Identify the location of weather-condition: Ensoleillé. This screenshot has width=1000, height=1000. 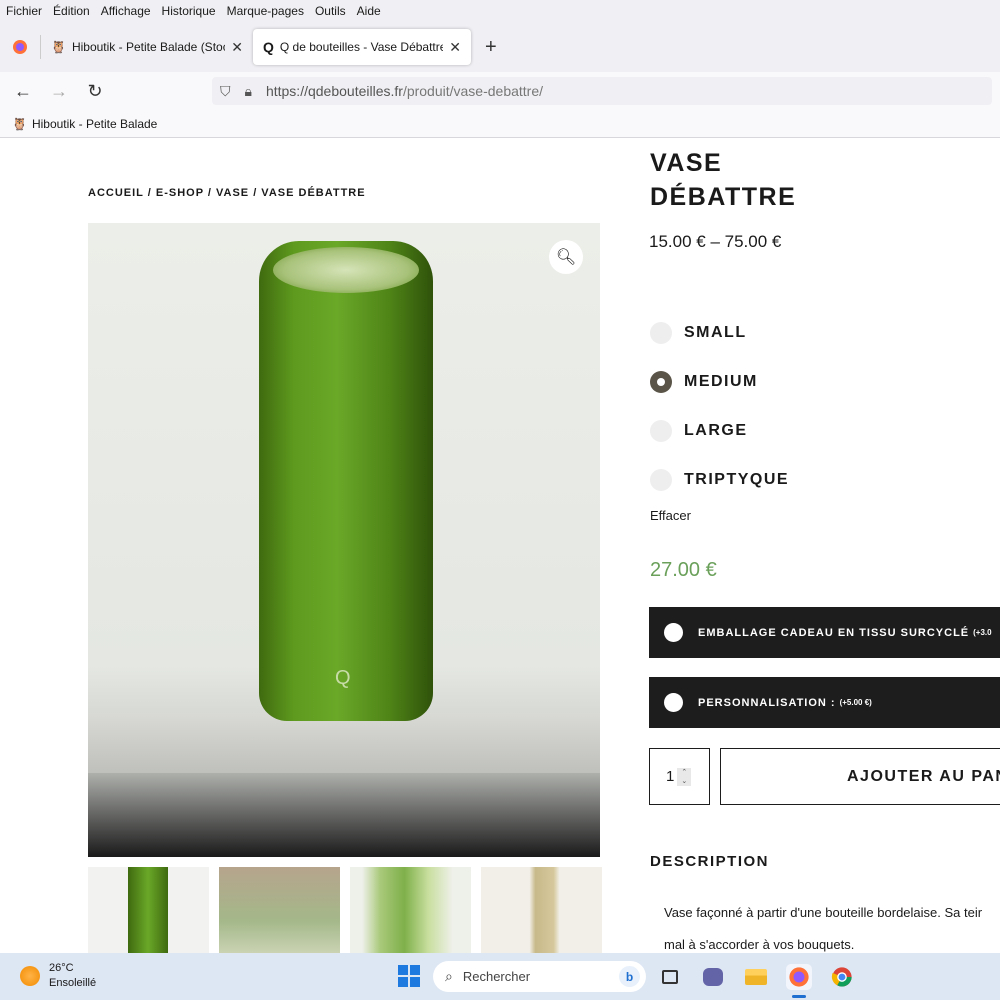
(73, 983).